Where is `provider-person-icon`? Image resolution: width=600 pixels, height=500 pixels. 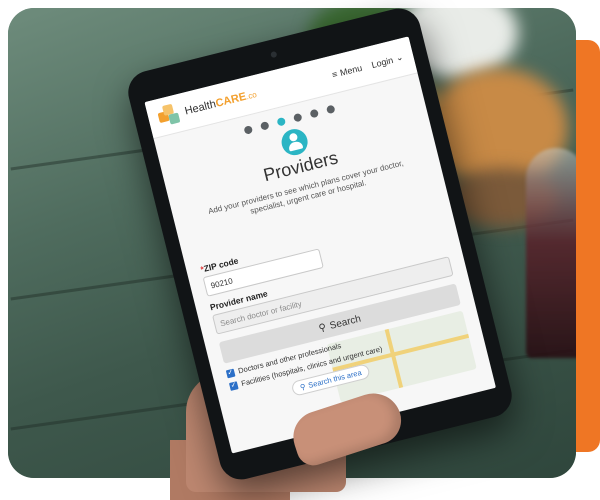 provider-person-icon is located at coordinates (294, 142).